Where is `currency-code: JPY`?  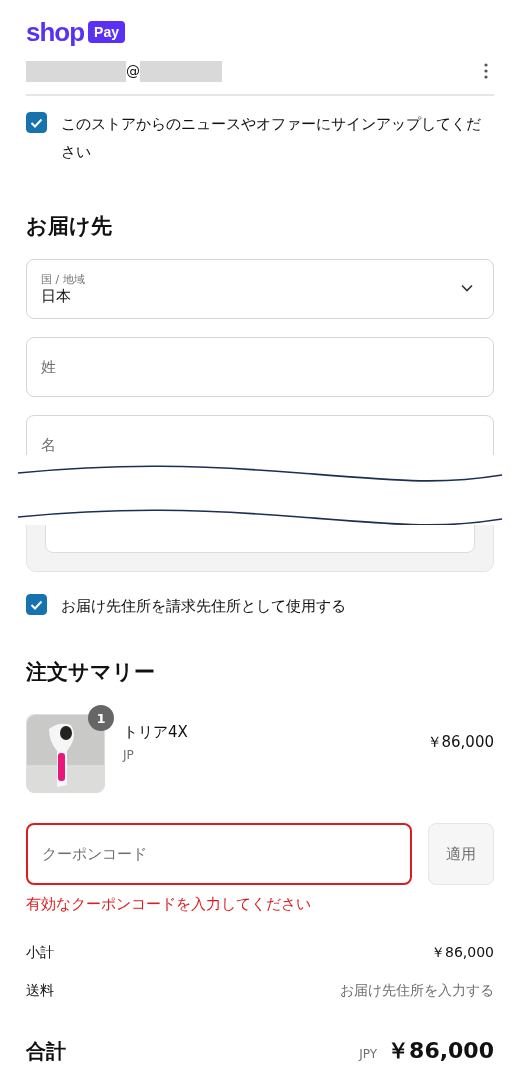
currency-code: JPY is located at coordinates (368, 1054).